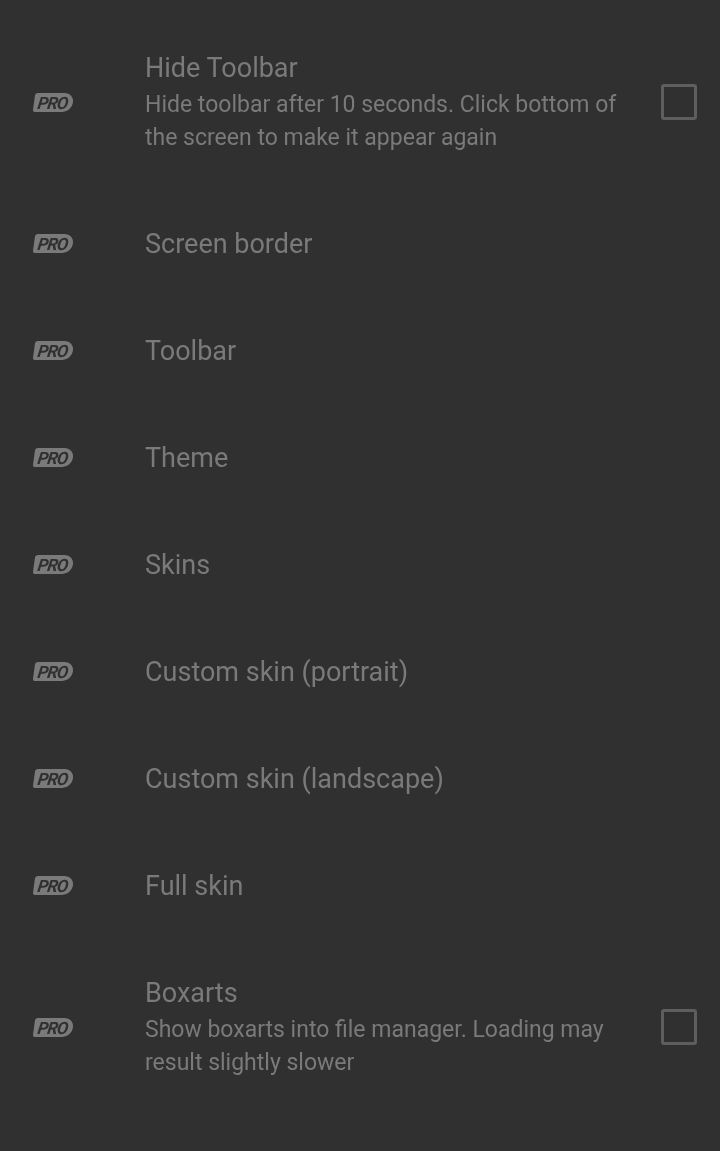 This screenshot has width=720, height=1151. Describe the element at coordinates (375, 1046) in the screenshot. I see `setting-summary: Show boxarts into file manager. Loading may result slightly slower` at that location.